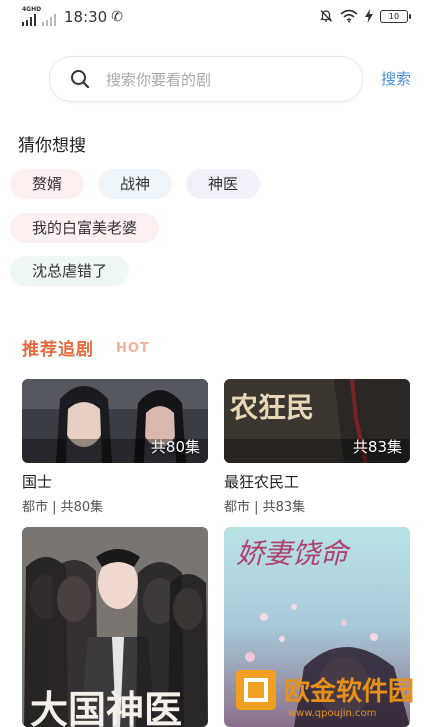  What do you see at coordinates (377, 447) in the screenshot?
I see `episode-count-badge: 共83集` at bounding box center [377, 447].